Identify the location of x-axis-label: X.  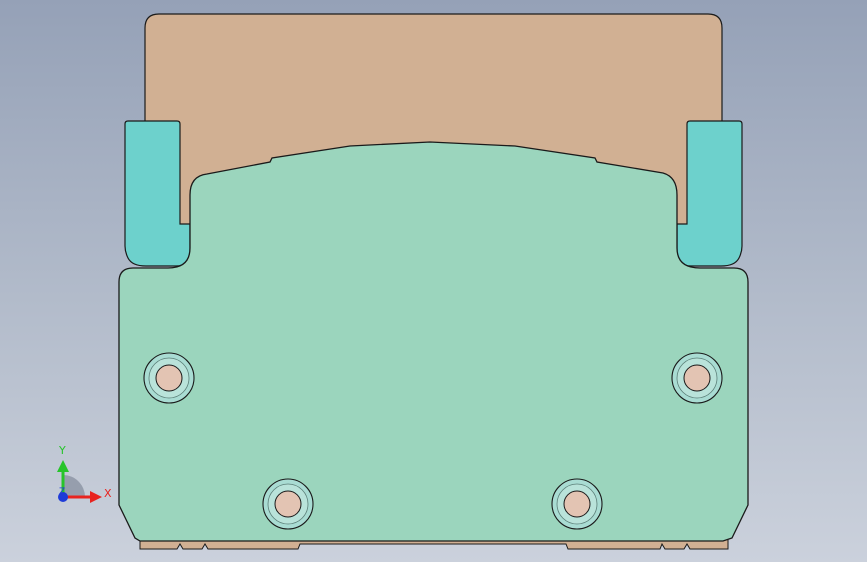
(108, 493).